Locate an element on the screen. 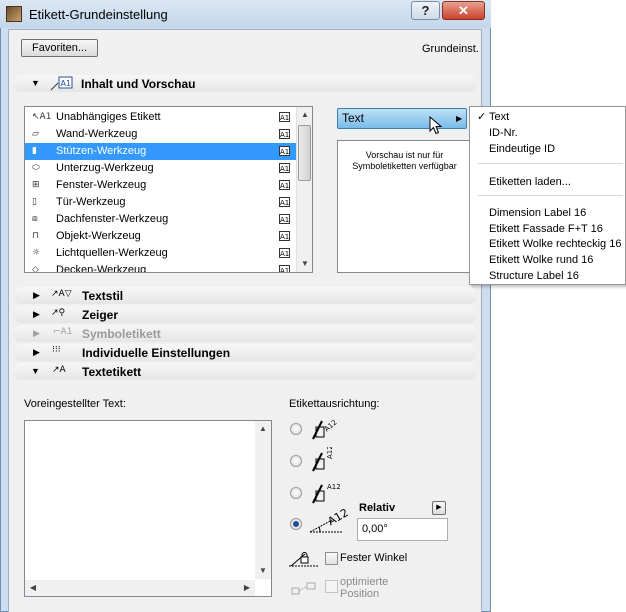  fixed-angle-icon is located at coordinates (304, 558).